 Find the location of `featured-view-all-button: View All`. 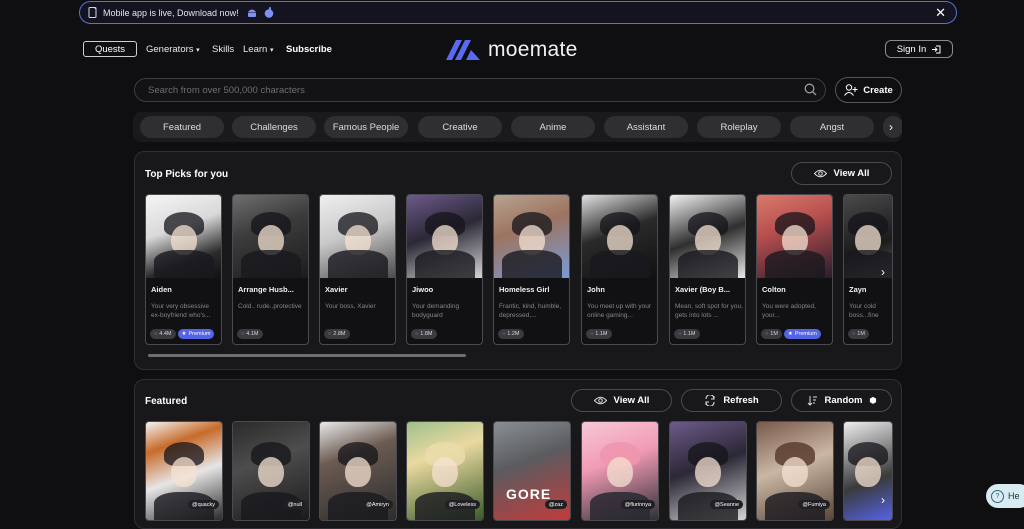

featured-view-all-button: View All is located at coordinates (621, 400).